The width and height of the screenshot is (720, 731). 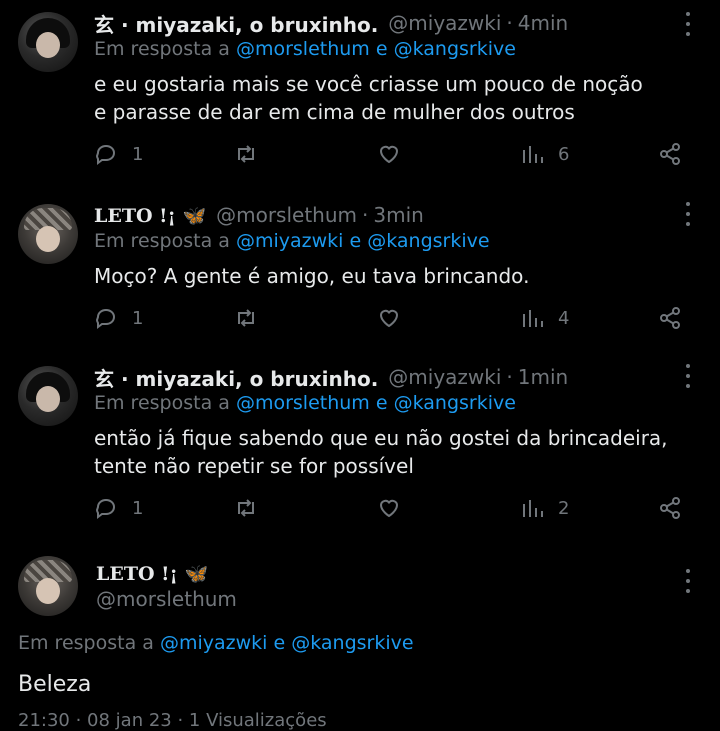 I want to click on more-icon, so click(x=688, y=581).